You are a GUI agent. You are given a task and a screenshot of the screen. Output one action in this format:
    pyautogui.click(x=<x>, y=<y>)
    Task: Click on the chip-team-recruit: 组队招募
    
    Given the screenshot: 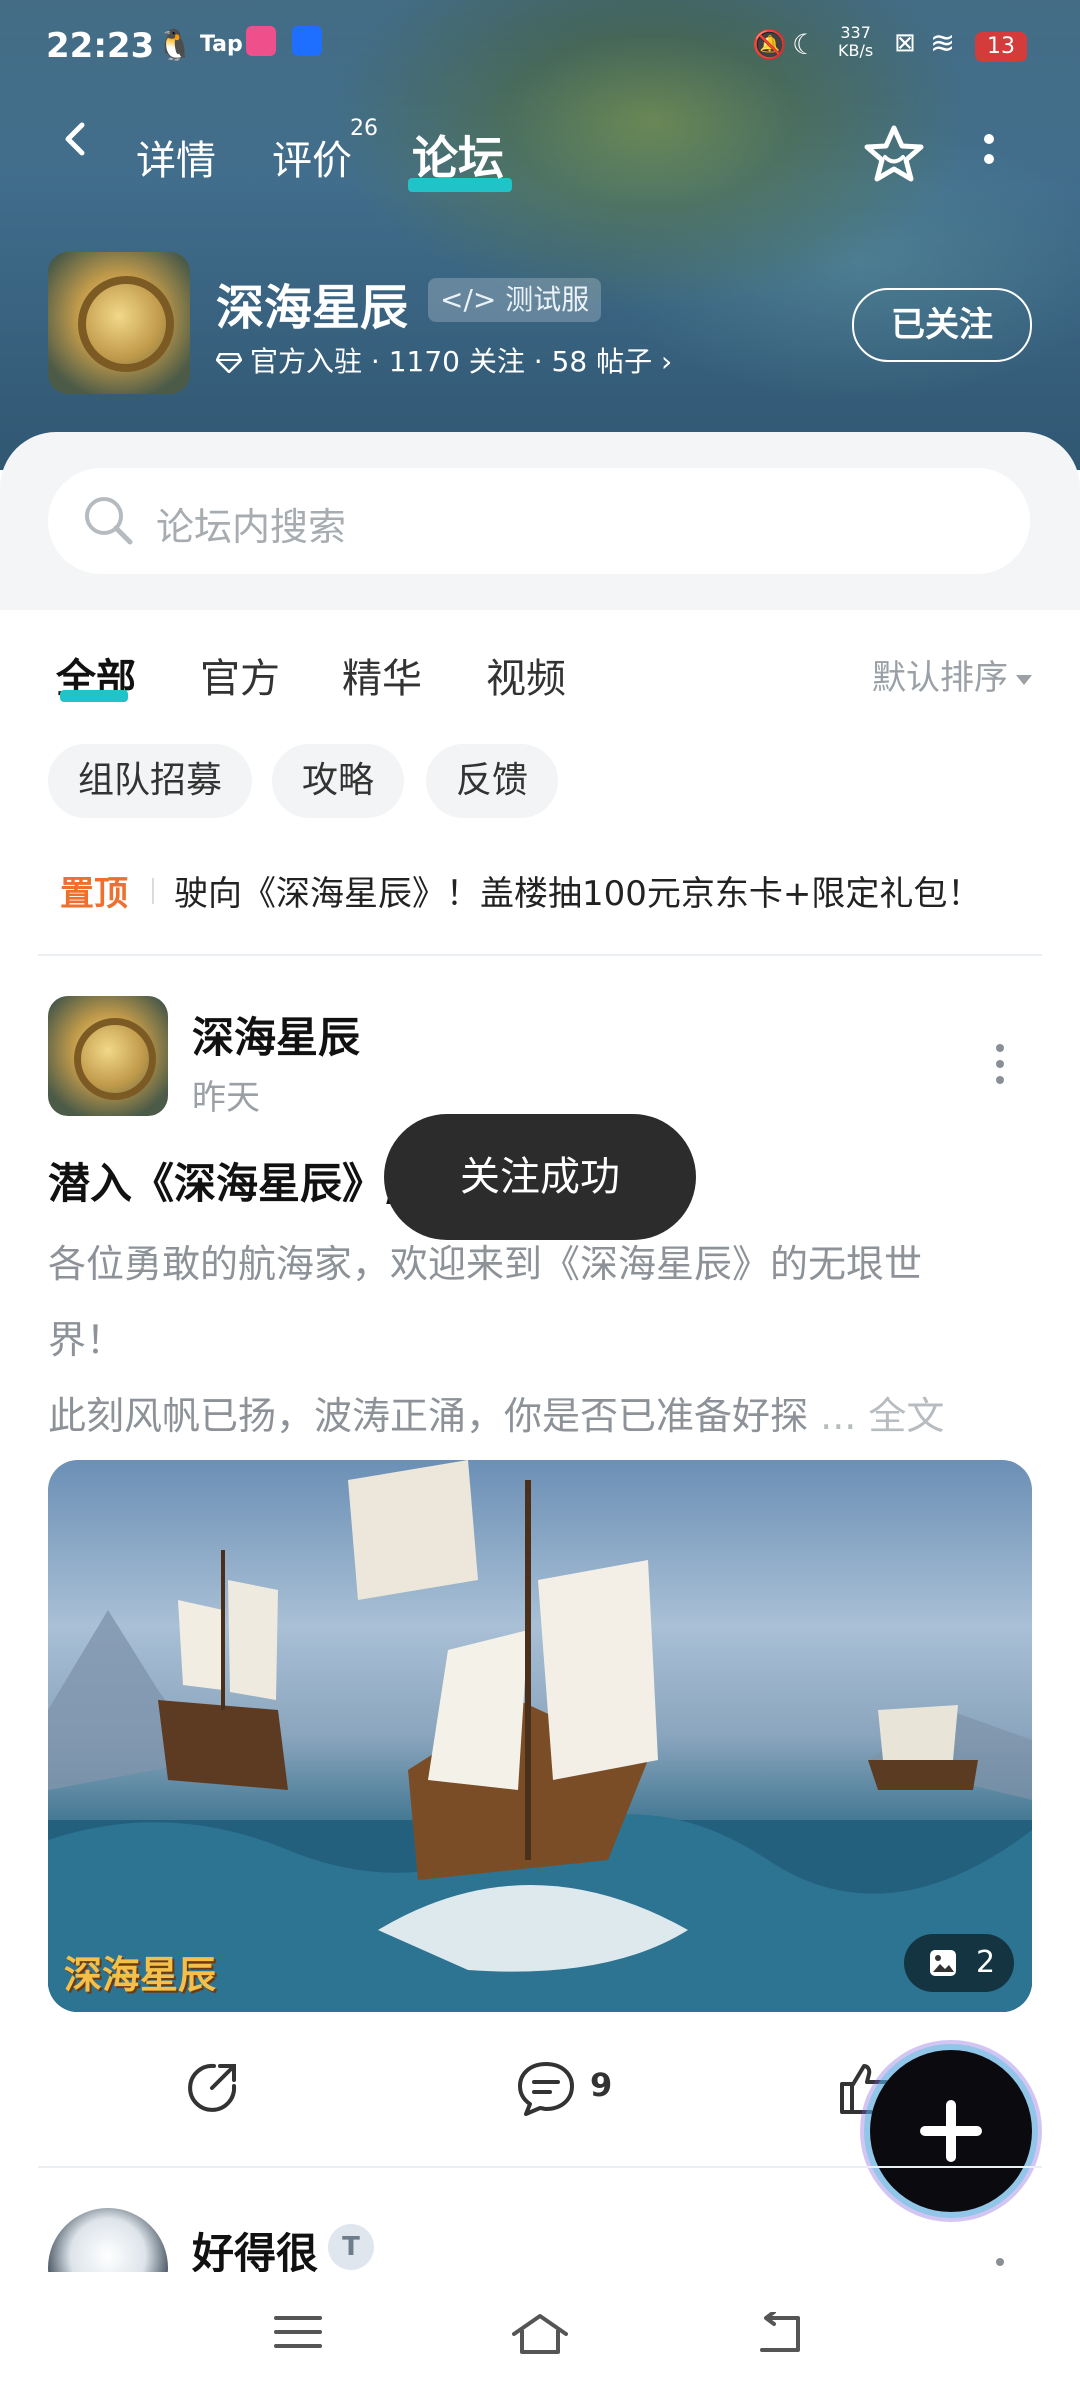 What is the action you would take?
    pyautogui.click(x=150, y=781)
    